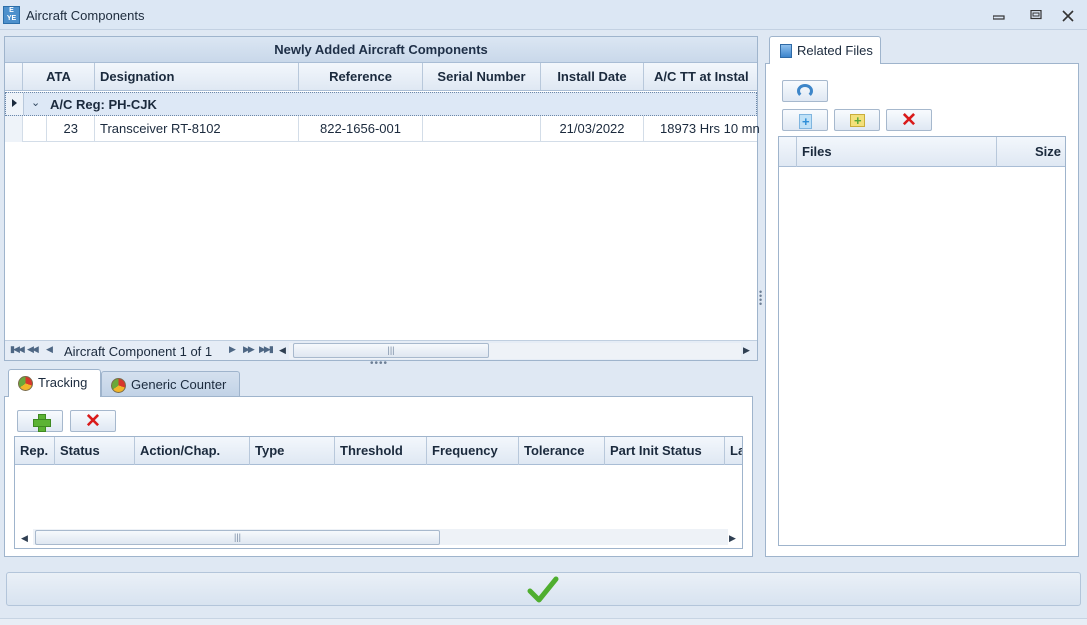 This screenshot has width=1087, height=625. I want to click on column-header-reference: Reference, so click(361, 76).